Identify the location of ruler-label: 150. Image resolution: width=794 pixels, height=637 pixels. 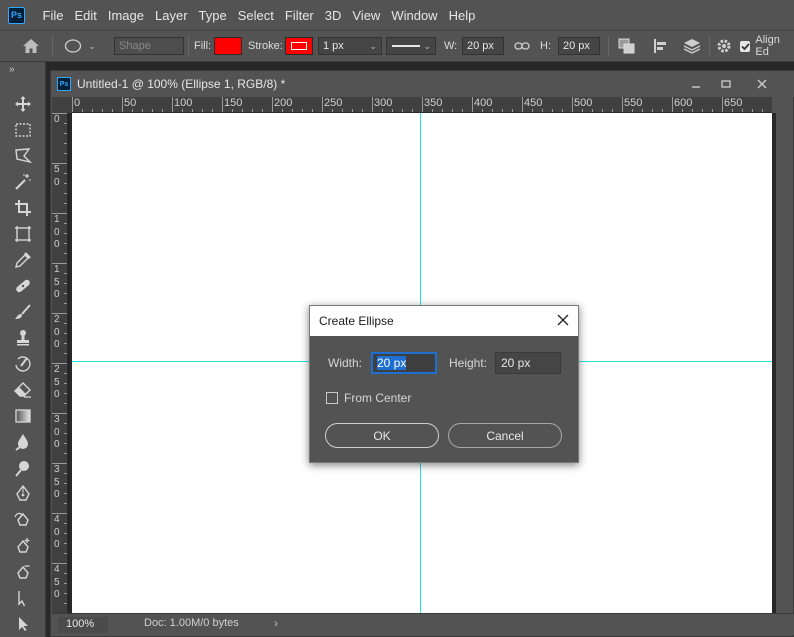
(233, 103).